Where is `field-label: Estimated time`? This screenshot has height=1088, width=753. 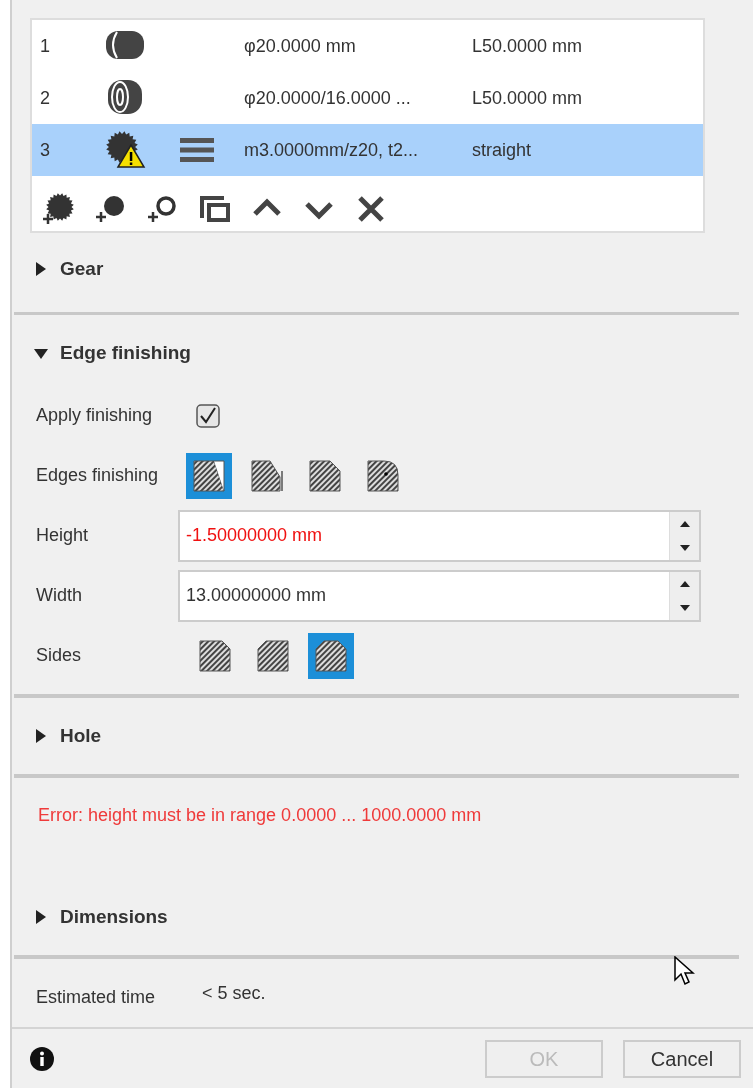 field-label: Estimated time is located at coordinates (96, 997).